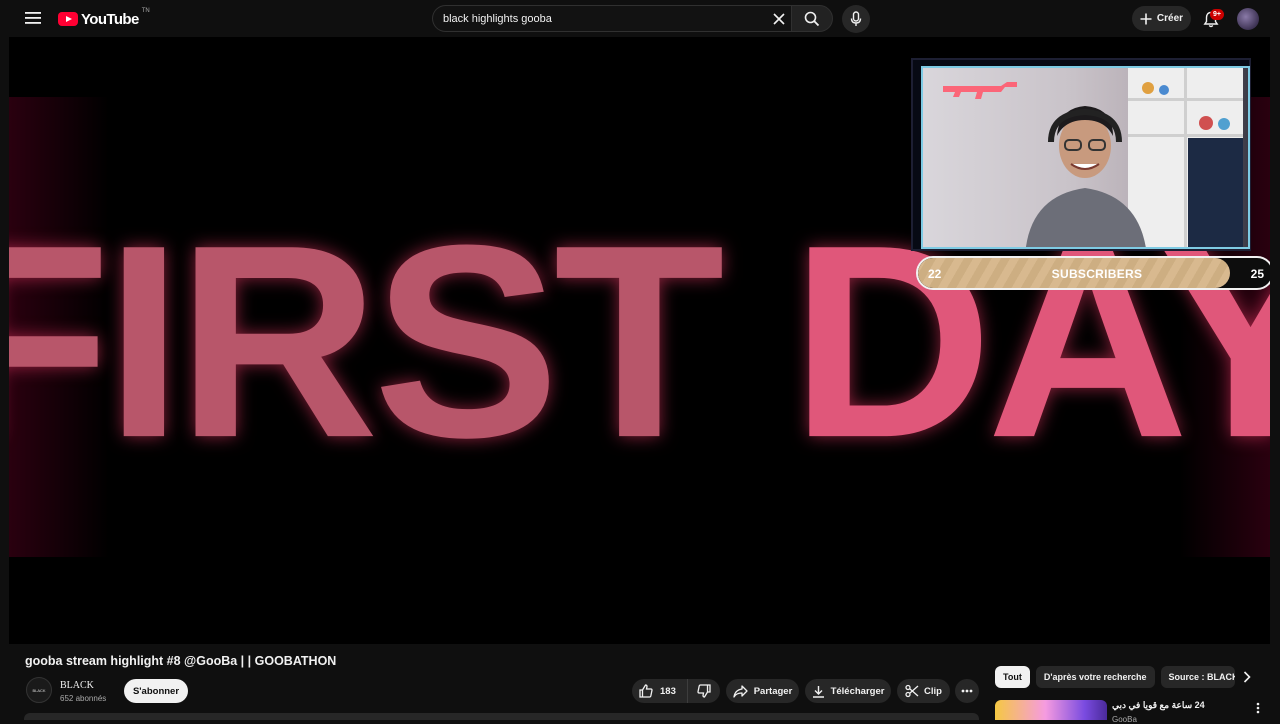 This screenshot has width=1280, height=724. I want to click on subscriber-goal-bar: 22 SUBSCRIBERS 25, so click(1093, 273).